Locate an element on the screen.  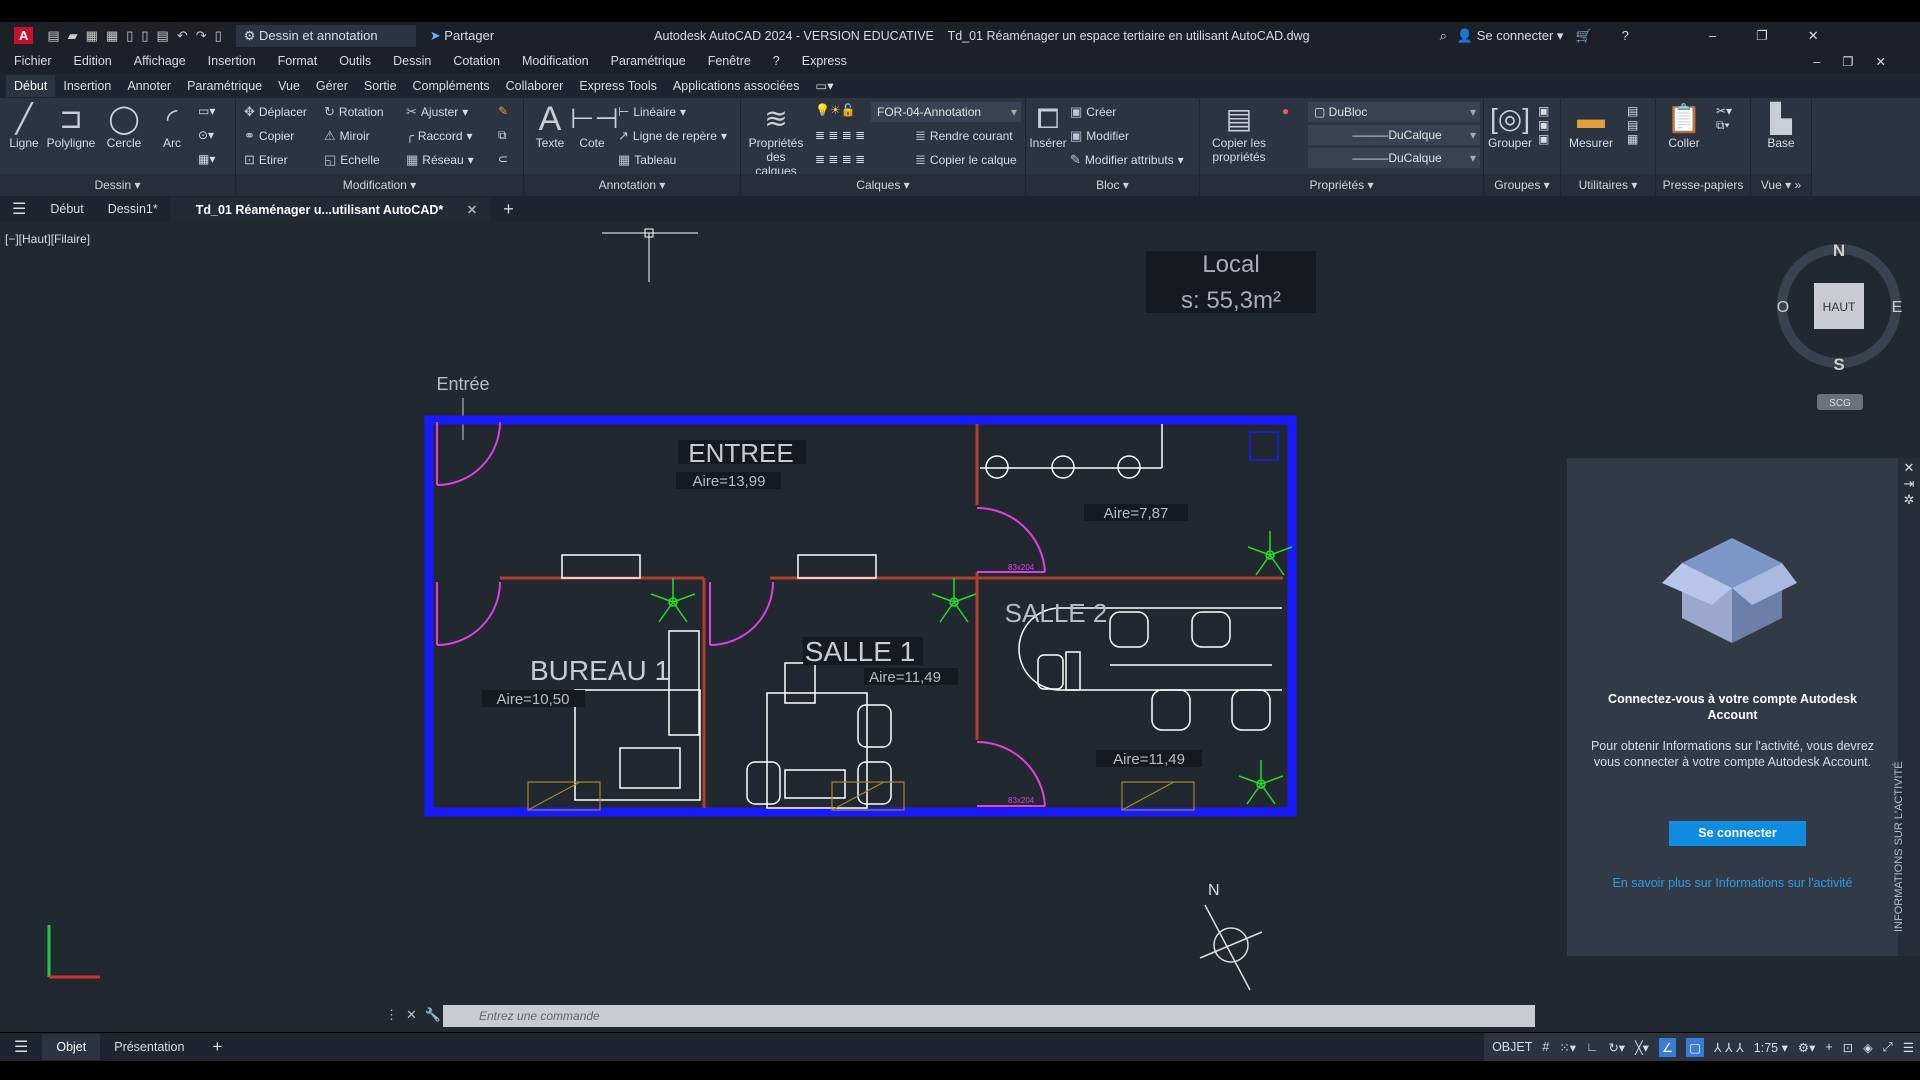
menu-outils: Outils is located at coordinates (355, 61).